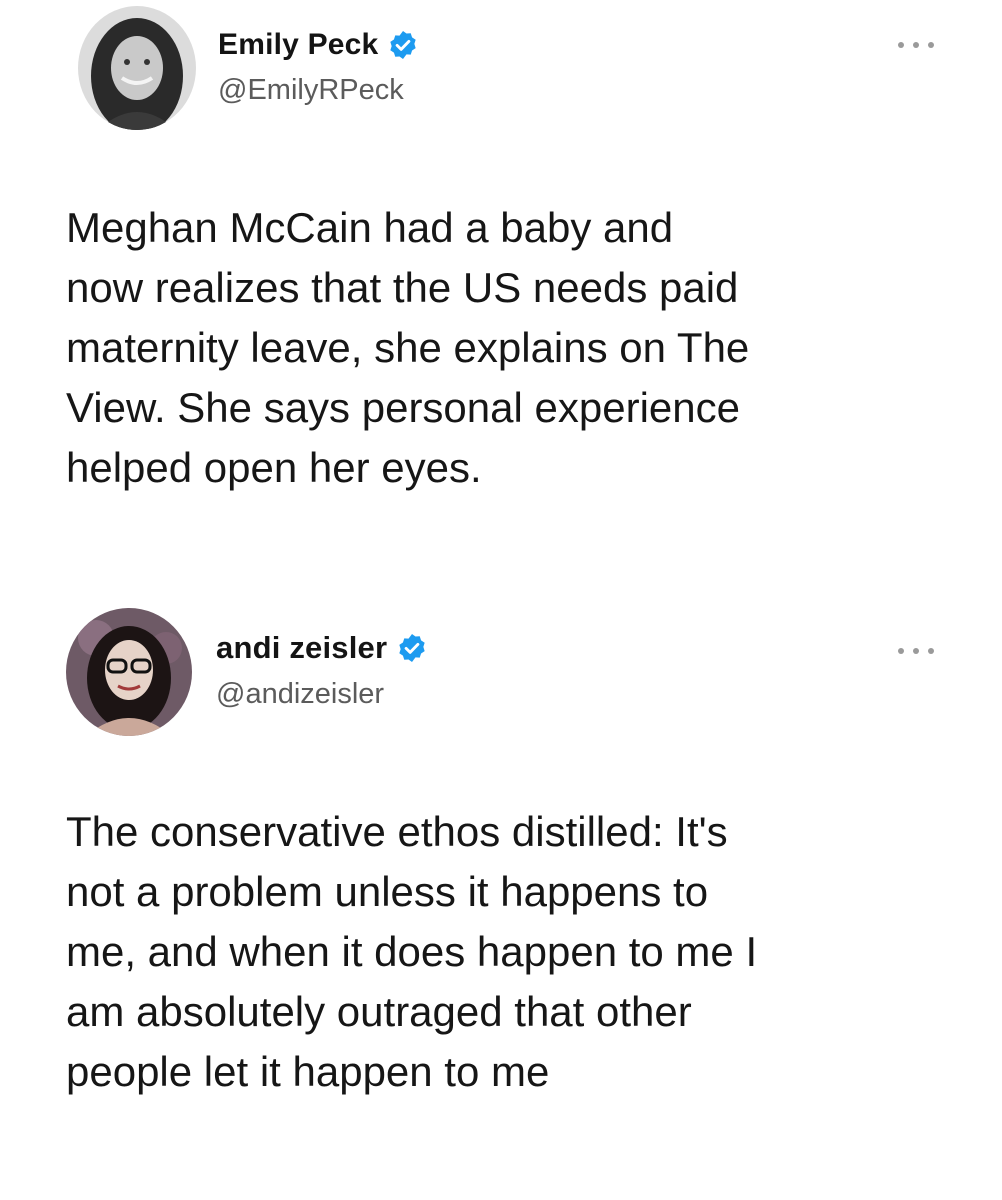  I want to click on author-handle: @EmilyRPeck, so click(311, 90).